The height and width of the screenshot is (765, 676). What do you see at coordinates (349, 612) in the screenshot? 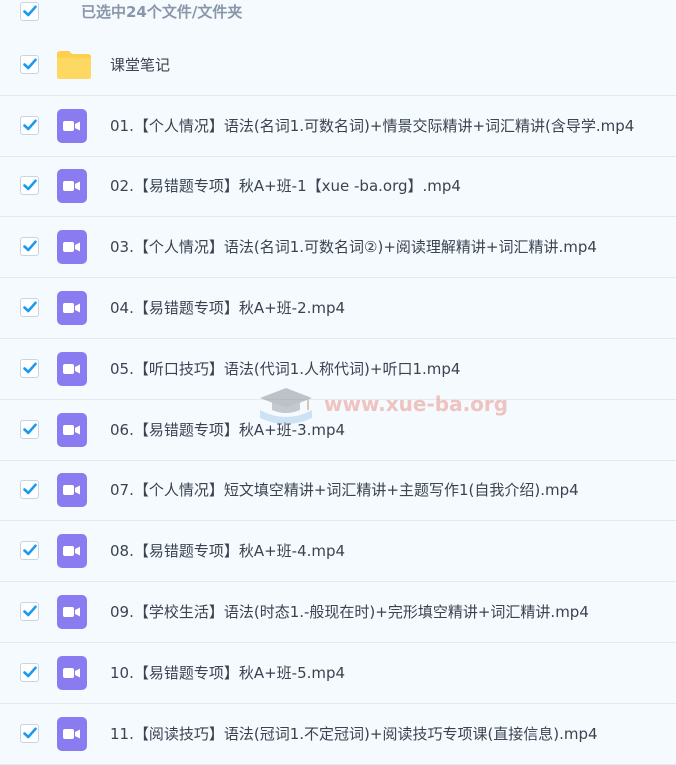
I see `file-name: 09.【学校生活】语法(时态1.-般现在时)+完形填空精讲+词汇精讲.mp4` at bounding box center [349, 612].